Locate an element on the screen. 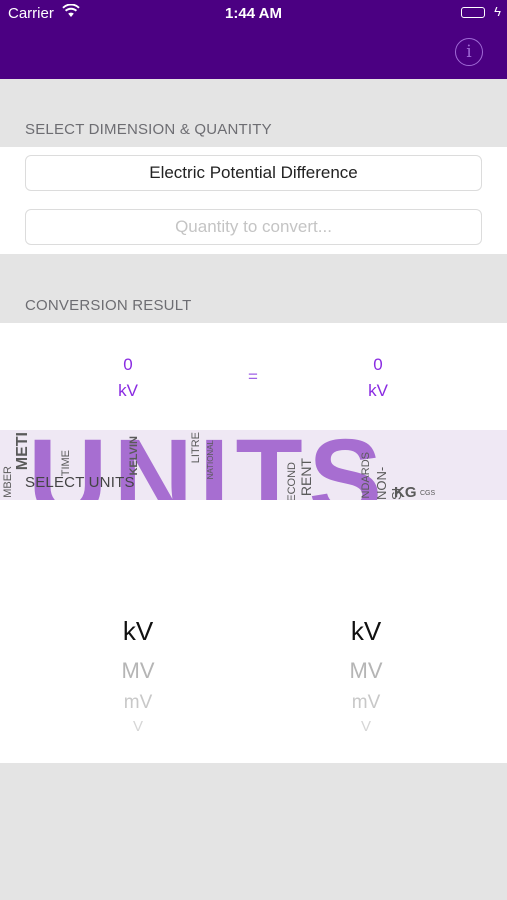 The height and width of the screenshot is (900, 507). quantity-input is located at coordinates (253, 227).